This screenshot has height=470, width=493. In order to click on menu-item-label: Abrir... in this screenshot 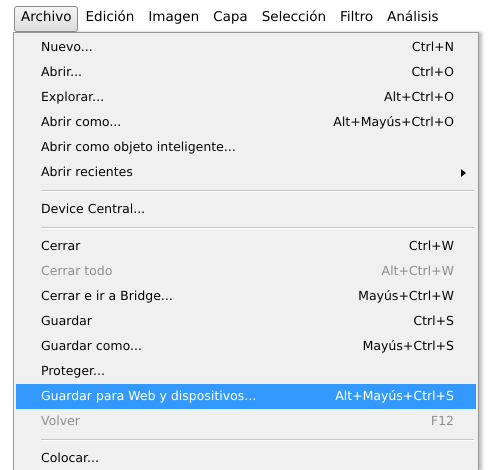, I will do `click(61, 72)`.